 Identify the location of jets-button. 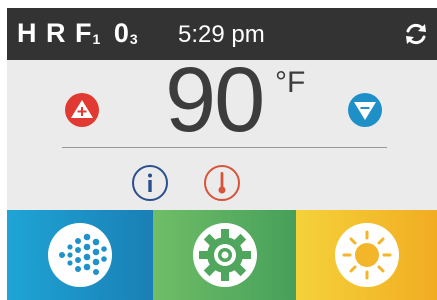
(80, 255).